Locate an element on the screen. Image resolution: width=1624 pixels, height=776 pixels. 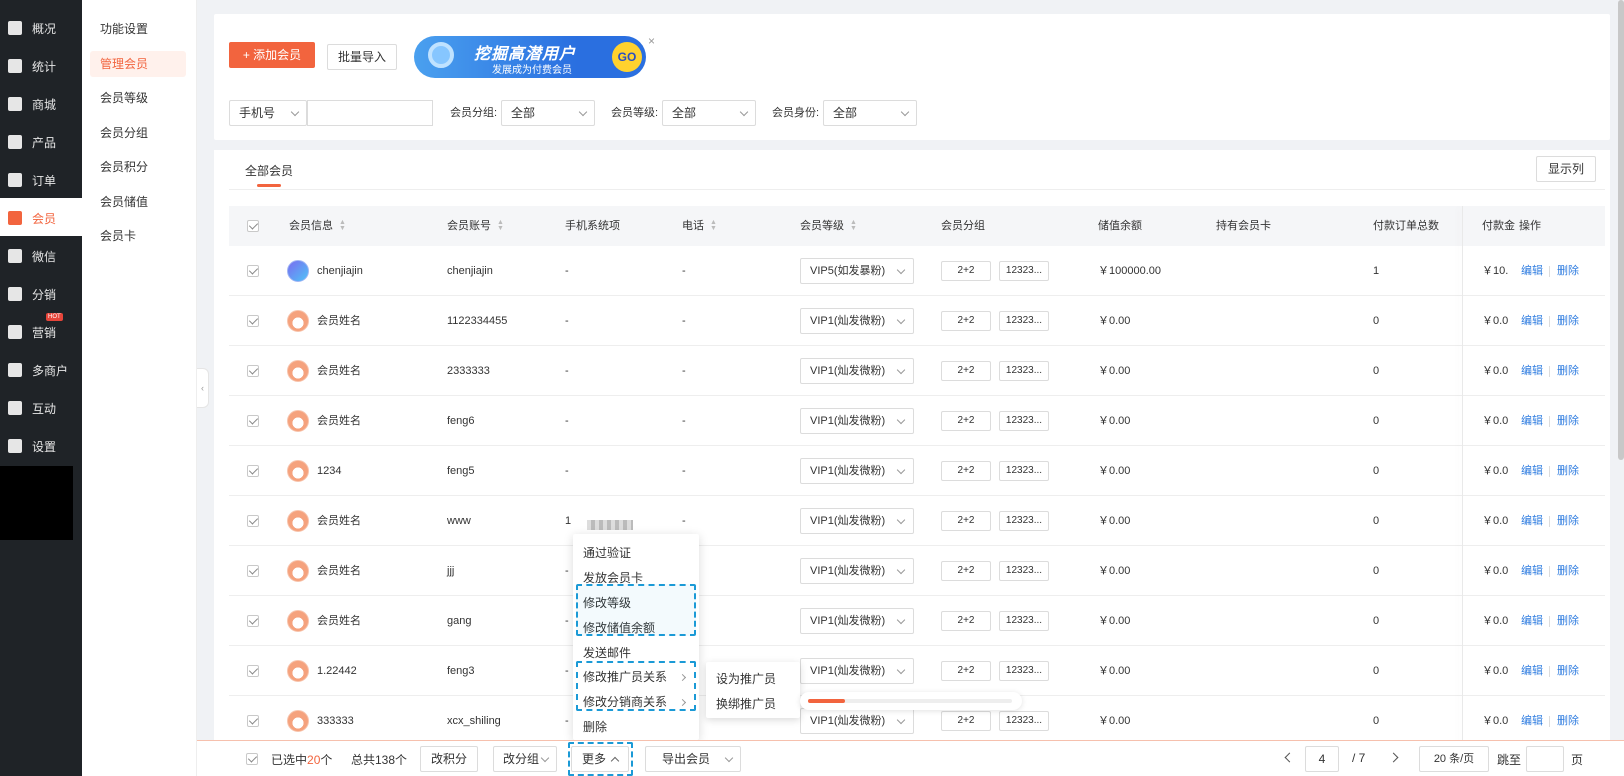
group-filter-select: 全部 is located at coordinates (548, 113).